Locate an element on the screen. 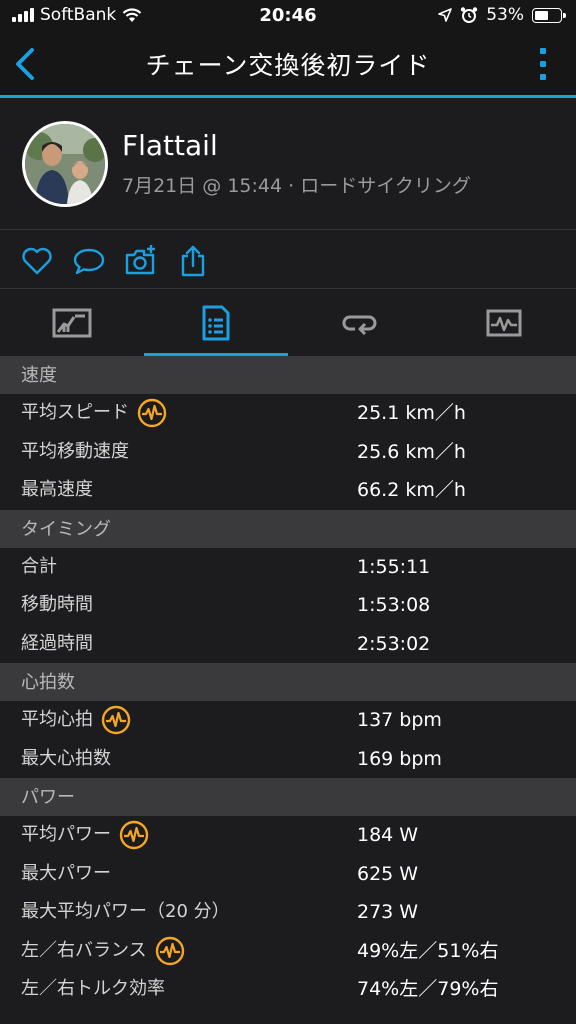 This screenshot has height=1024, width=576. tab-charts is located at coordinates (504, 323).